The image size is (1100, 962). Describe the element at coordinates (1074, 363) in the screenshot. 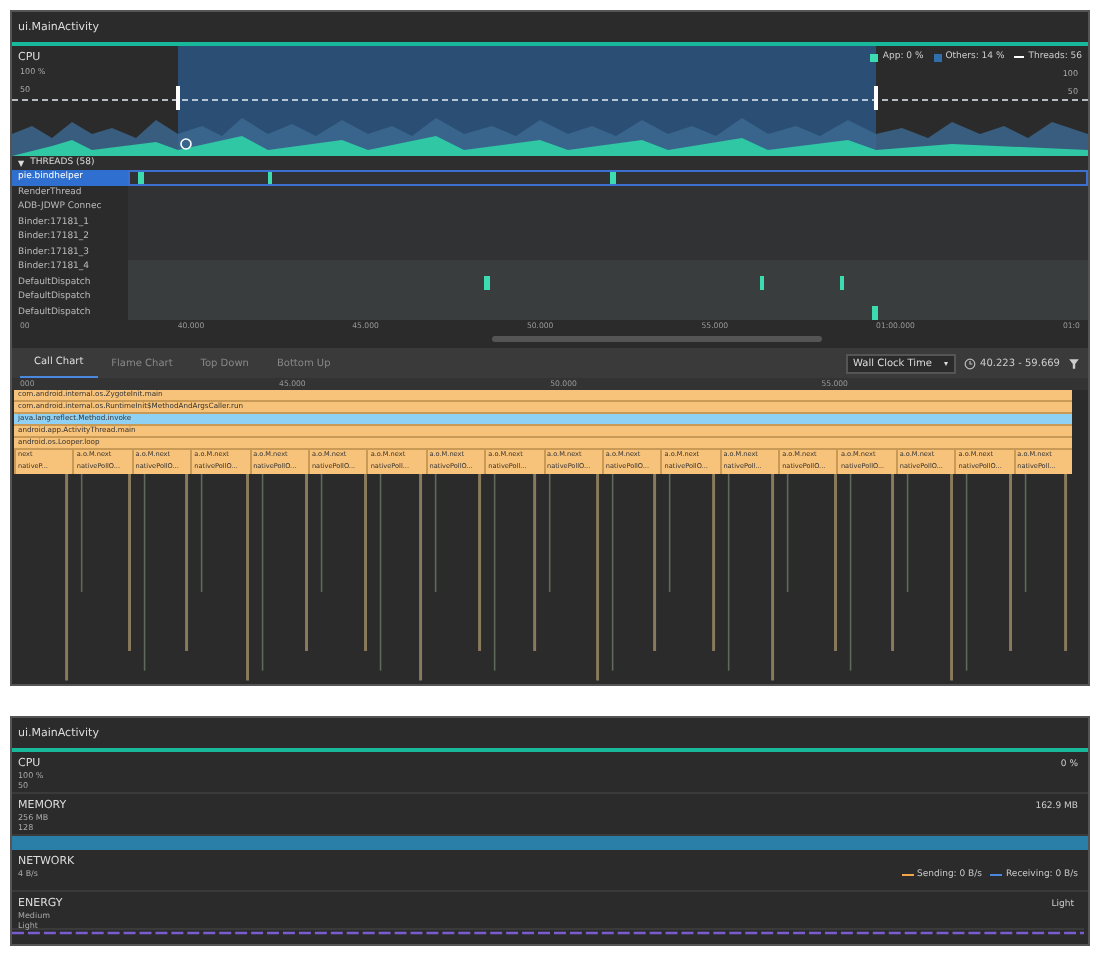

I see `filter-icon` at that location.